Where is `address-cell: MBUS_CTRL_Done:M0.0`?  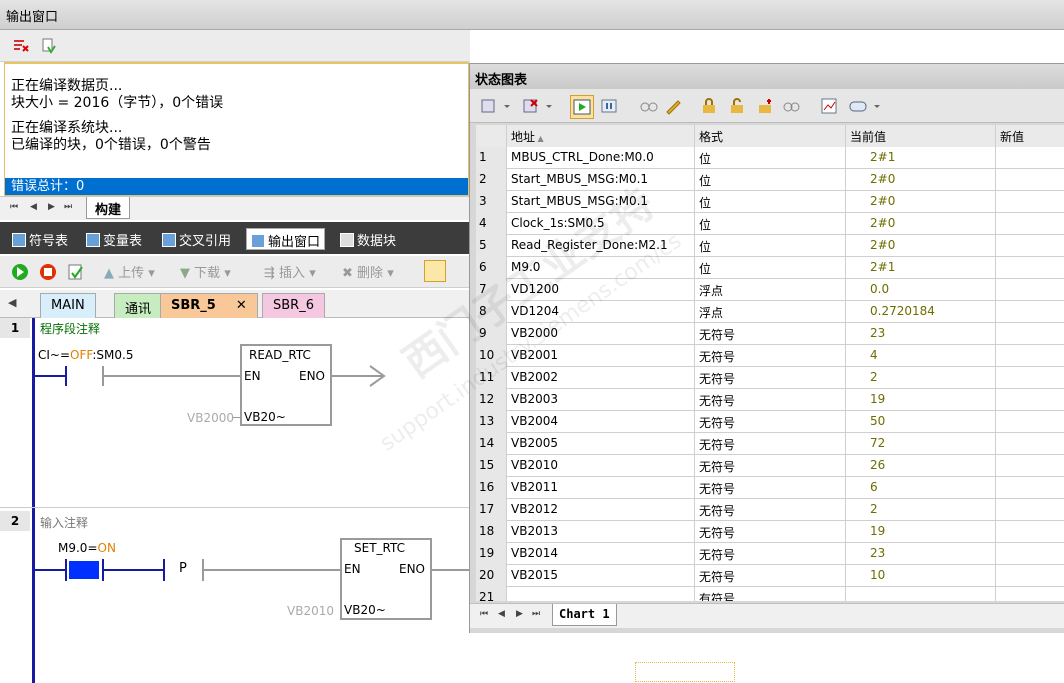 address-cell: MBUS_CTRL_Done:M0.0 is located at coordinates (601, 158).